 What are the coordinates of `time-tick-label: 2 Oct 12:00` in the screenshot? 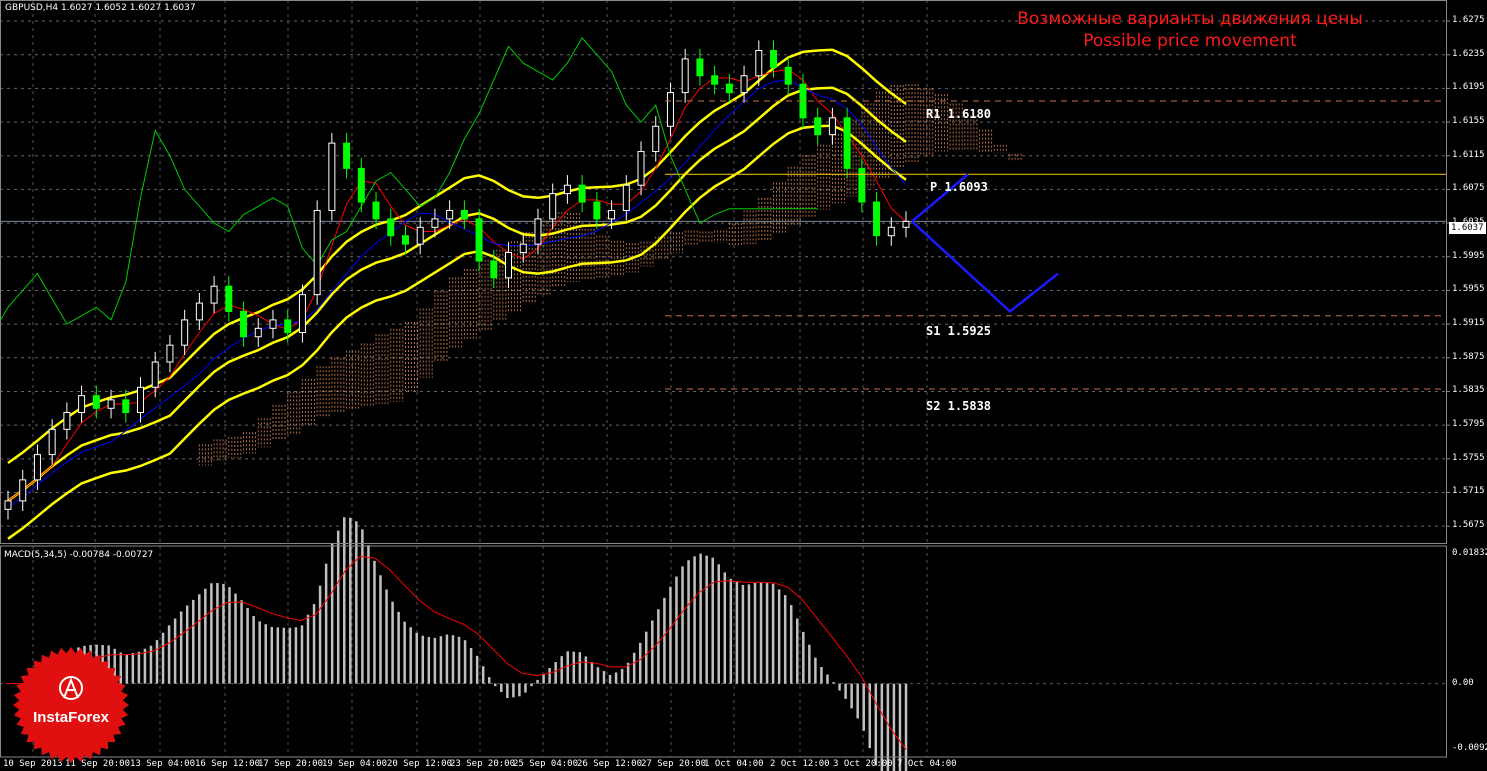 It's located at (800, 764).